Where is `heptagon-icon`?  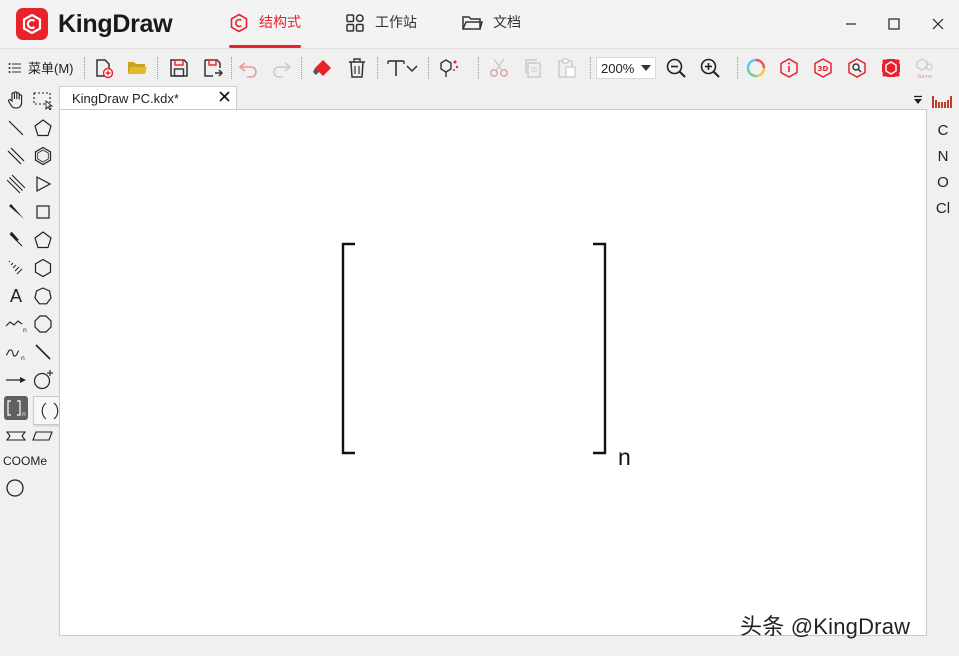 heptagon-icon is located at coordinates (43, 296).